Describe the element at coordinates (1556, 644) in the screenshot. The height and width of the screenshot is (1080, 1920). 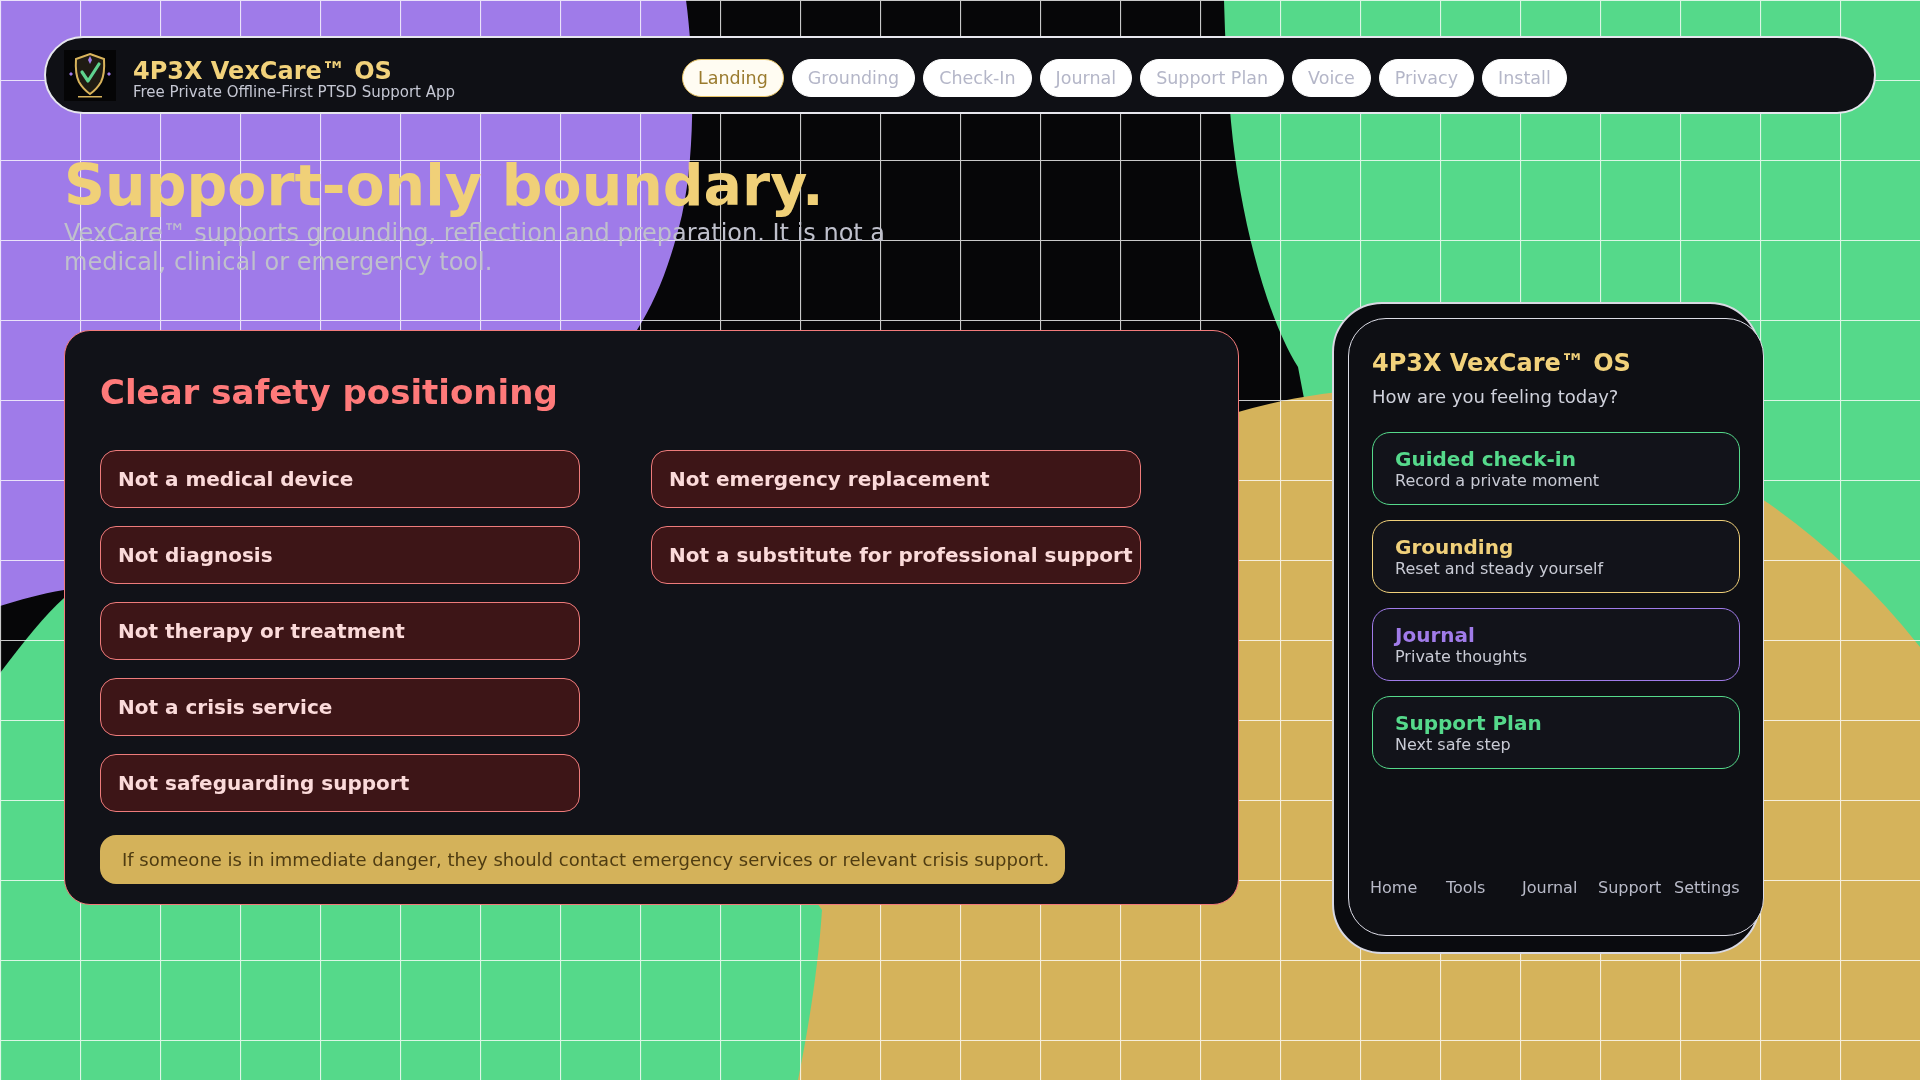
I see `feature-card: Journal Private thoughts` at that location.